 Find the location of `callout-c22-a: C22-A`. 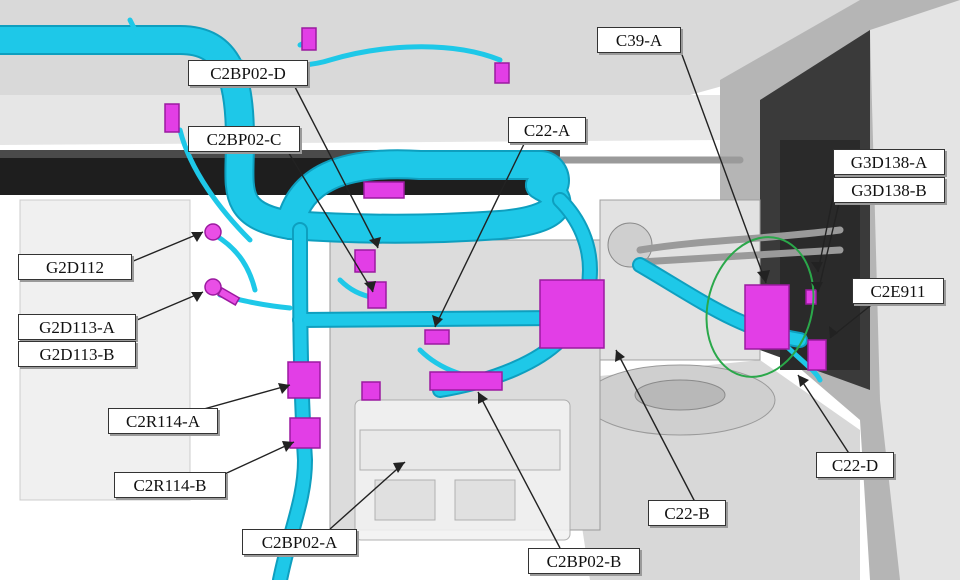

callout-c22-a: C22-A is located at coordinates (547, 130).